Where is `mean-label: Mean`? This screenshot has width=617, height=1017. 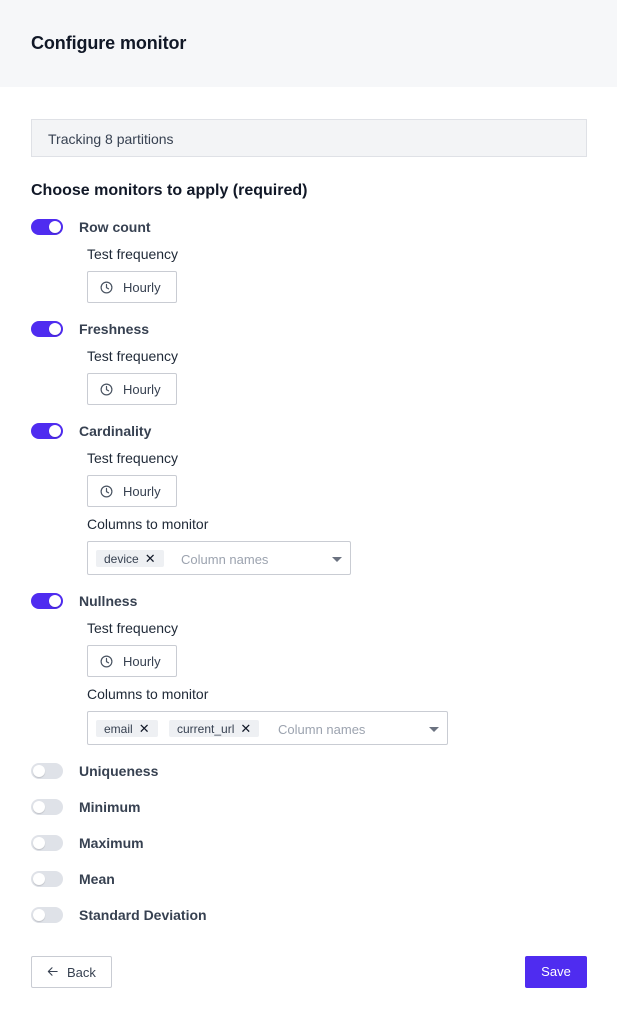
mean-label: Mean is located at coordinates (97, 879).